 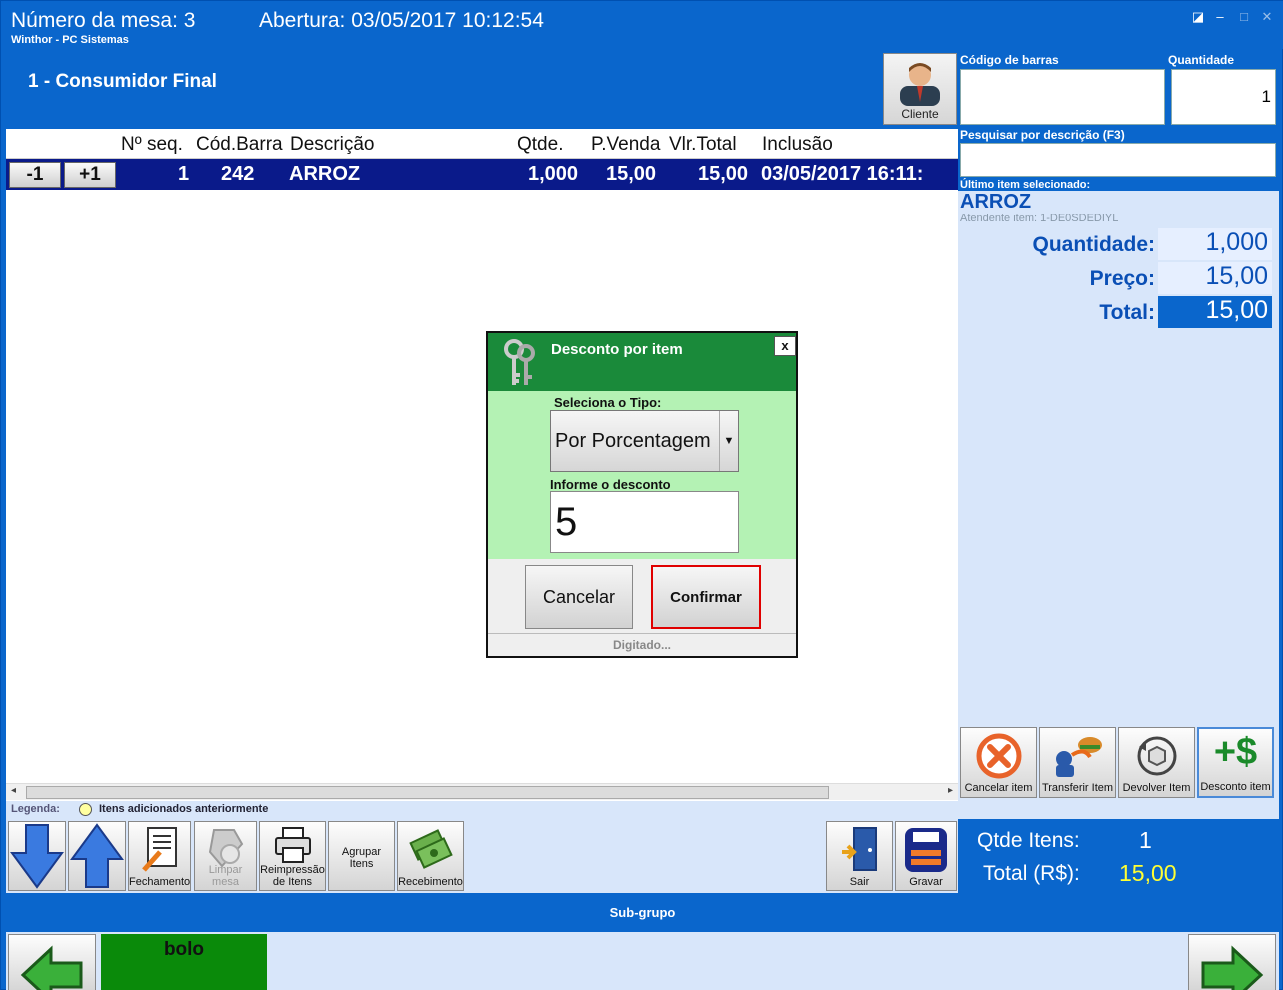 What do you see at coordinates (1009, 60) in the screenshot?
I see `barcode-label: Código de barras` at bounding box center [1009, 60].